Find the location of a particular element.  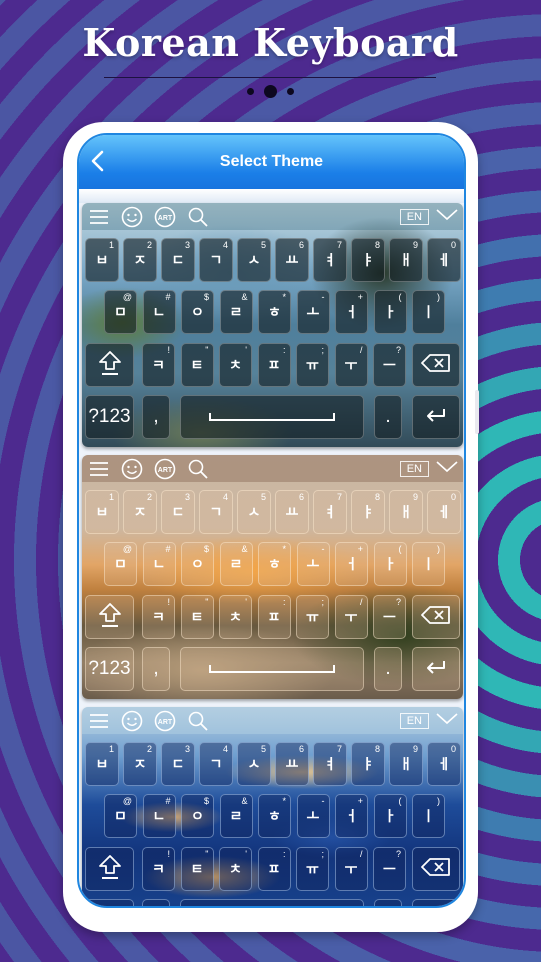

key: -ㅗ is located at coordinates (313, 564).